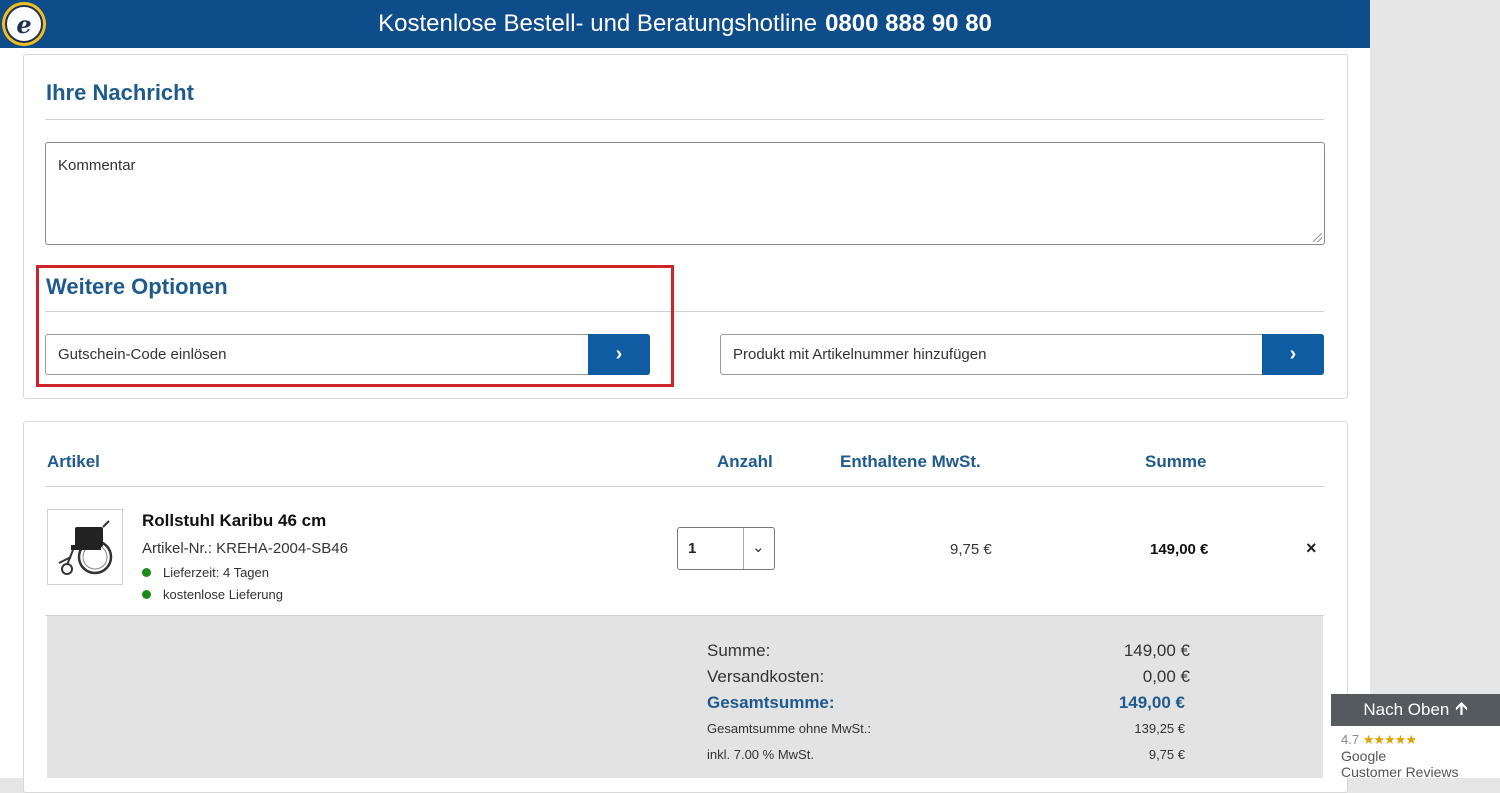  I want to click on trusted-shops-e-icon: e, so click(24, 24).